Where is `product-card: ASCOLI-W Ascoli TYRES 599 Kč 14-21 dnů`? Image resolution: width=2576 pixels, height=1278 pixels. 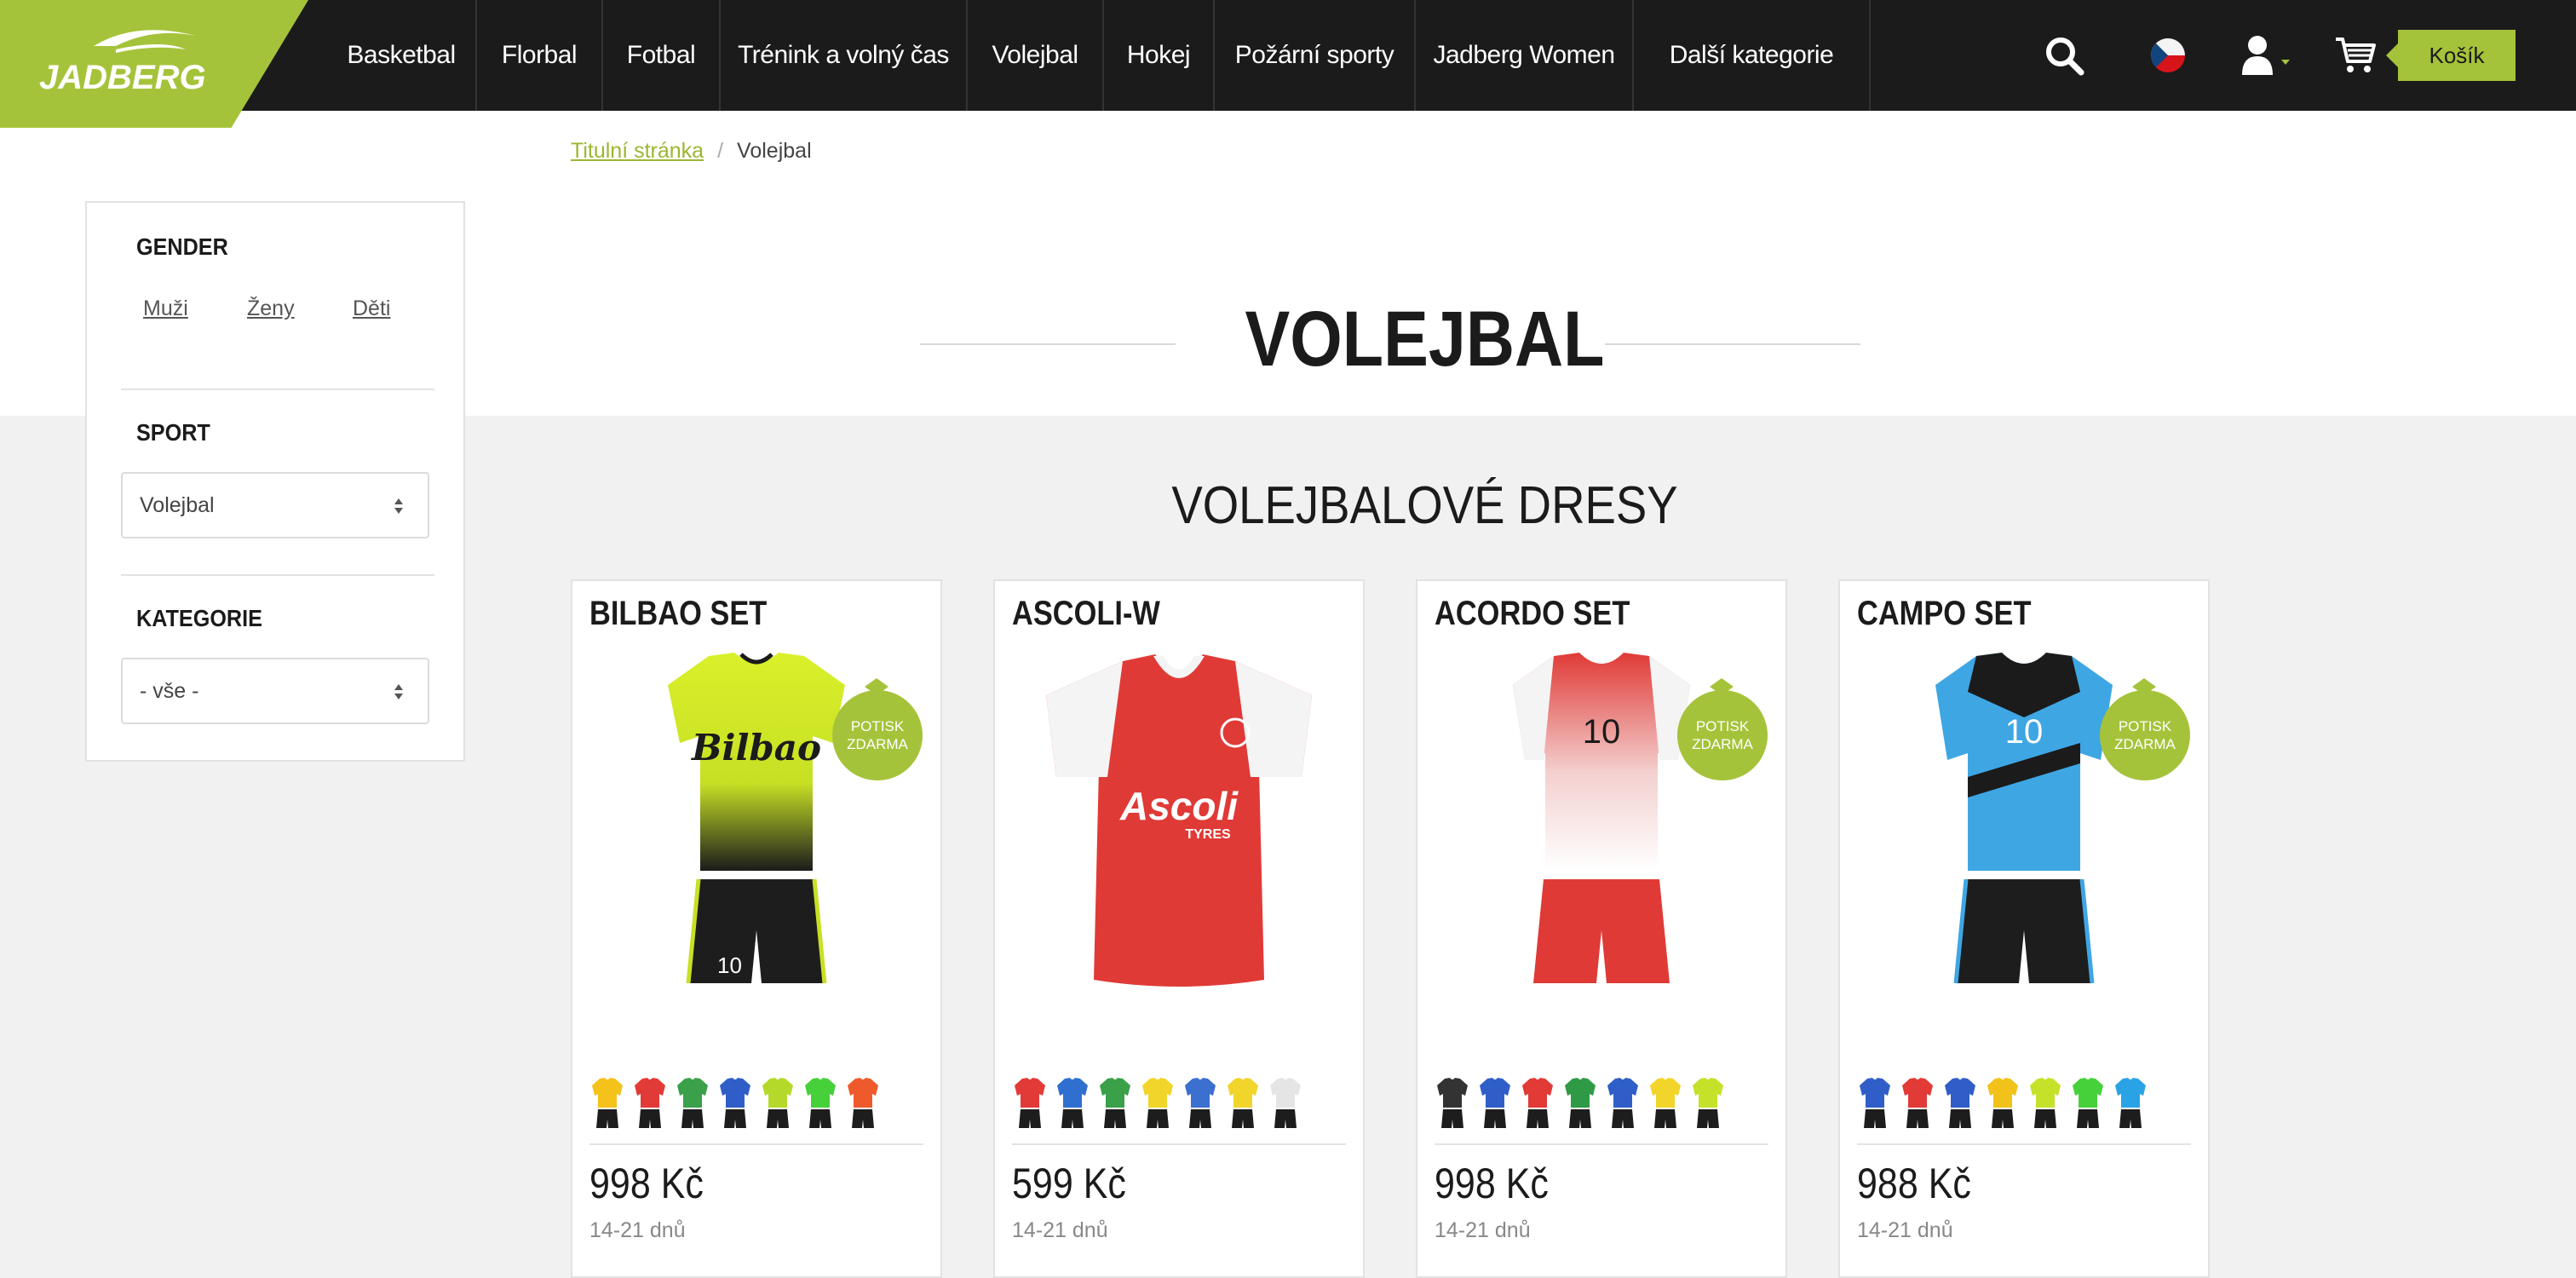
product-card: ASCOLI-W Ascoli TYRES 599 Kč 14-21 dnů is located at coordinates (1179, 928).